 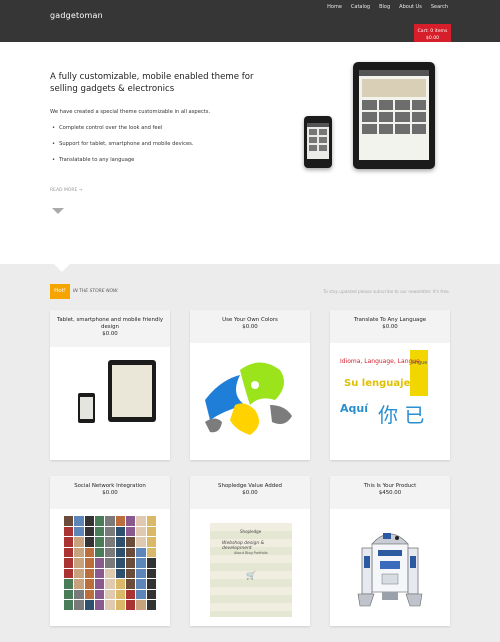 What do you see at coordinates (114, 566) in the screenshot?
I see `product-image-social-wall` at bounding box center [114, 566].